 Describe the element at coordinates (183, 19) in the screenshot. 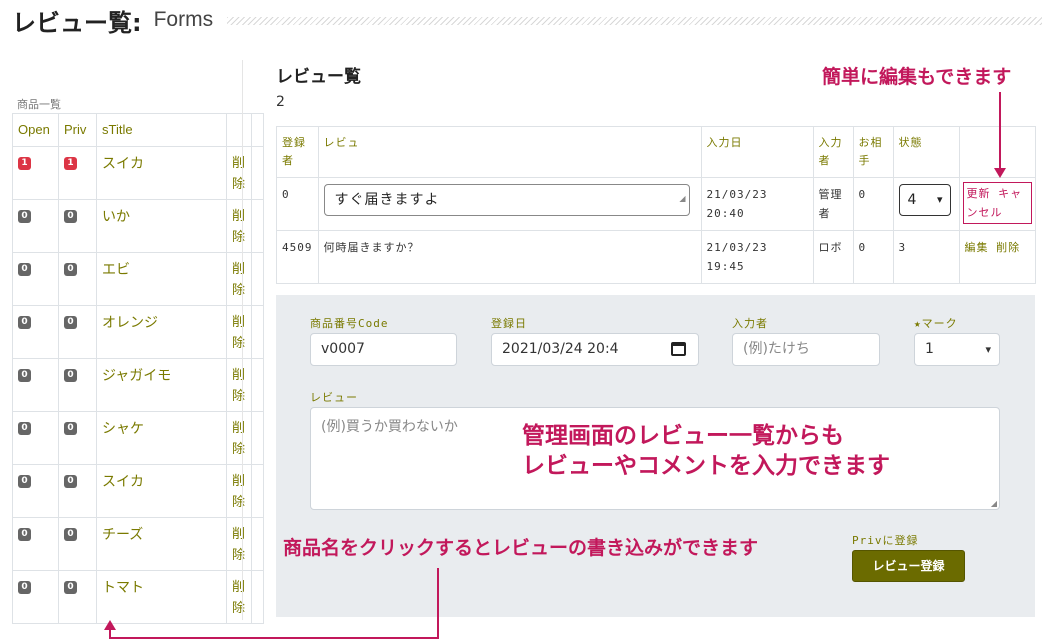

I see `page-subtitle: Forms` at that location.